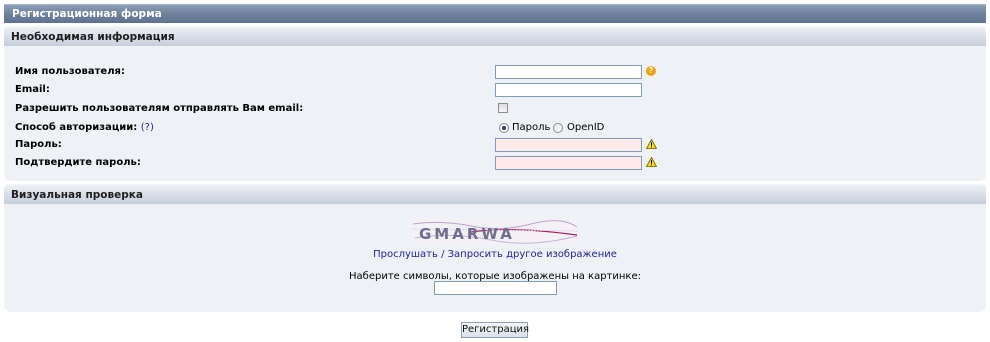 Image resolution: width=990 pixels, height=342 pixels. What do you see at coordinates (568, 90) in the screenshot?
I see `email-input` at bounding box center [568, 90].